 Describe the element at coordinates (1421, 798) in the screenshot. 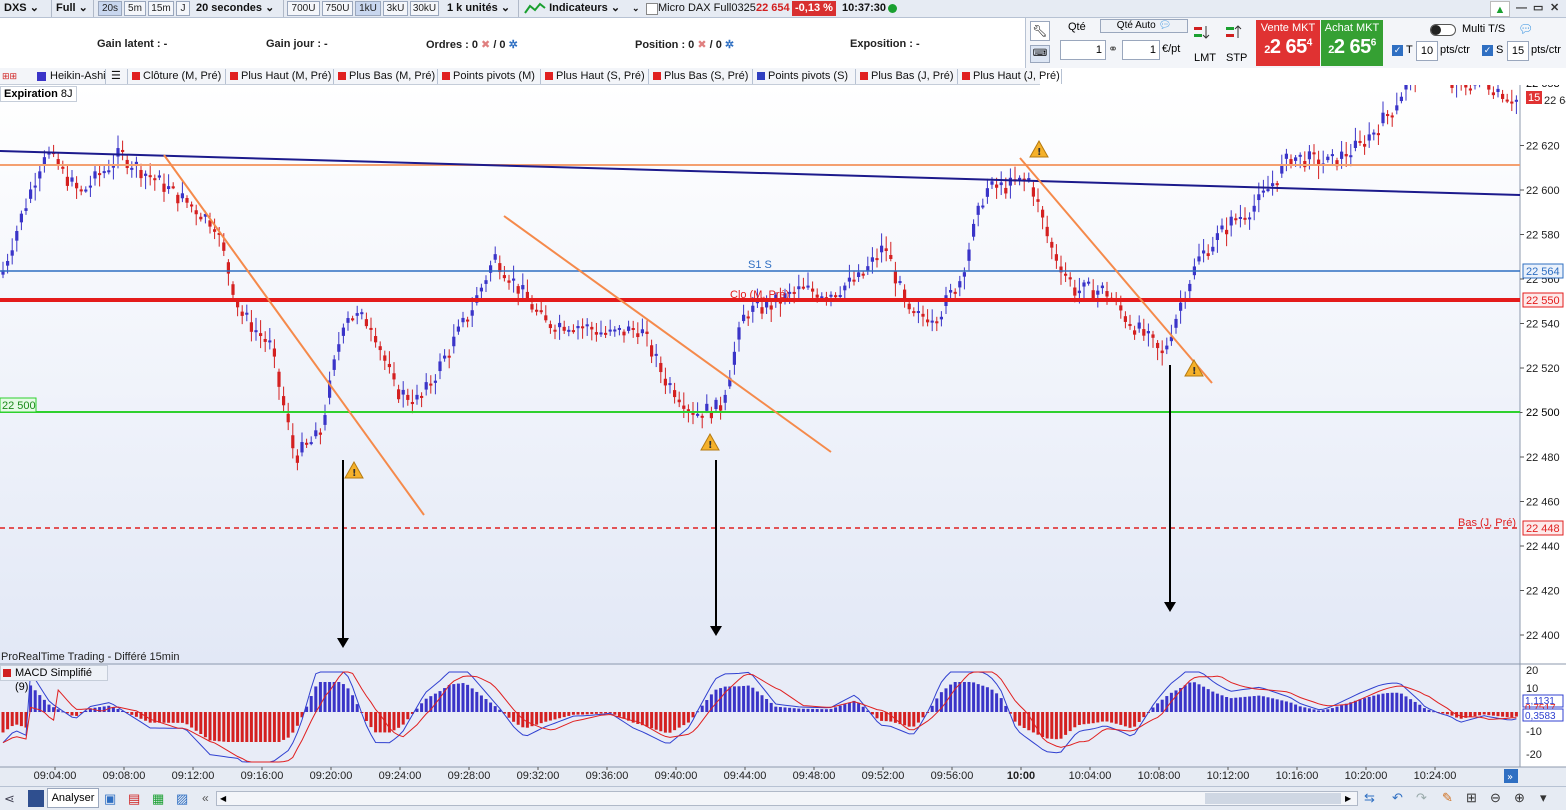

I see `redo-icon: ↷` at that location.